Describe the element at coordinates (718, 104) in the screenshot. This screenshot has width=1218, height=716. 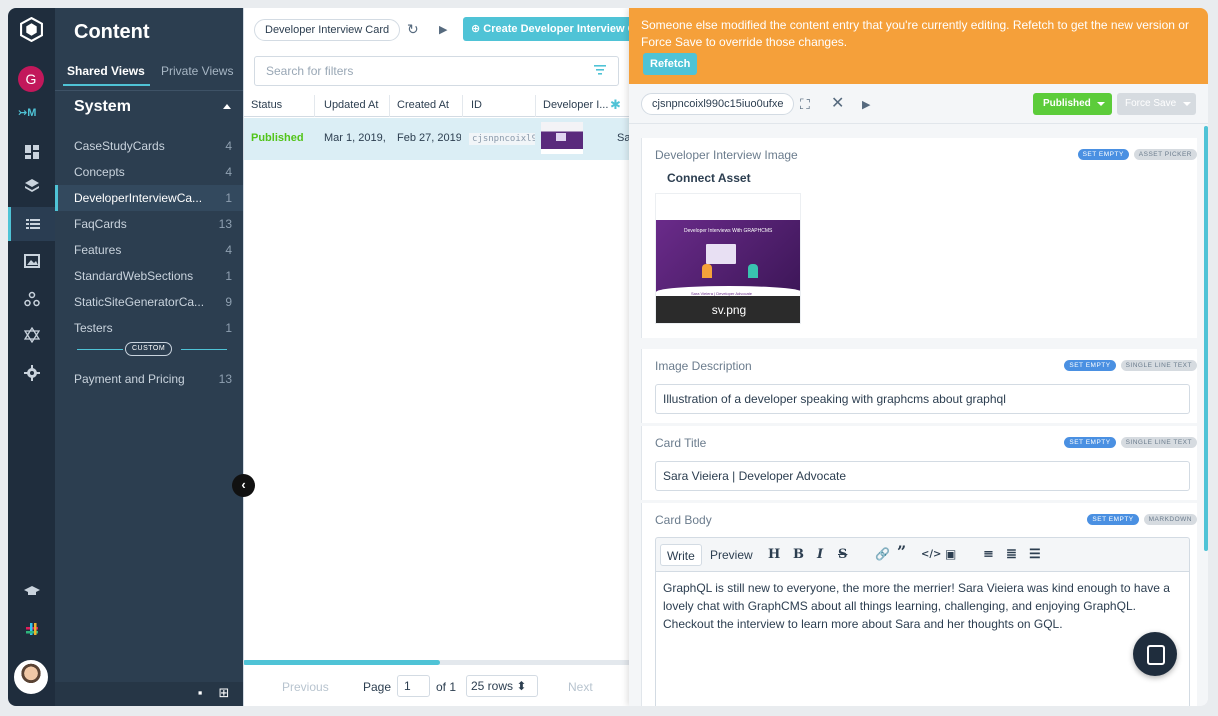
I see `entry-id-pill: cjsnpncoixl990c15iuo0ufxe` at that location.